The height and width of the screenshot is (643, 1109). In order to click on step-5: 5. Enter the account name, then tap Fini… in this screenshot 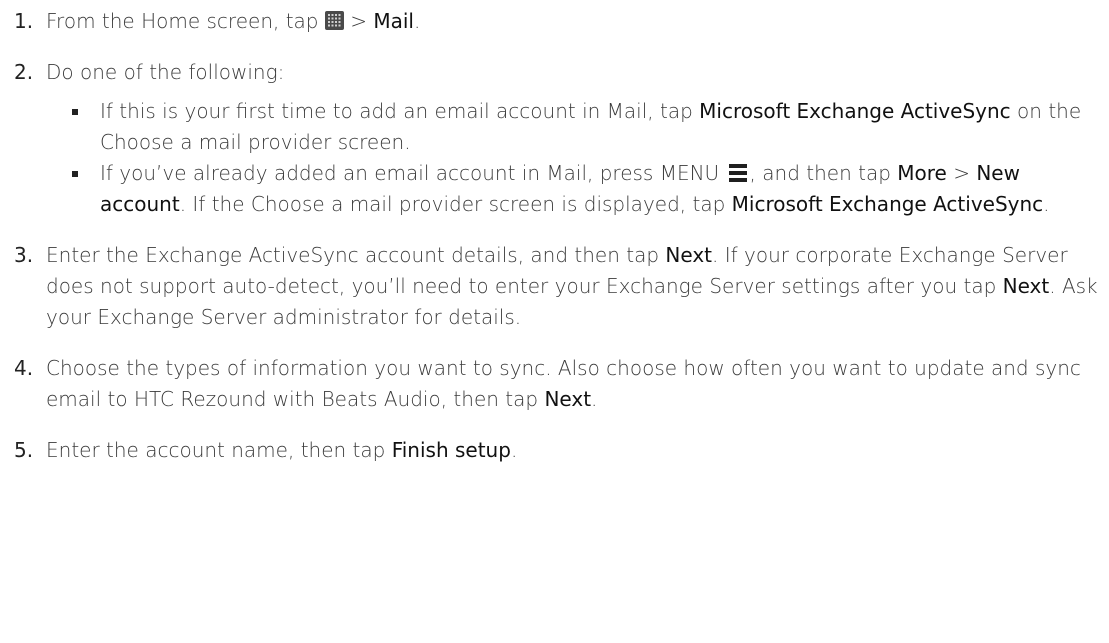, I will do `click(556, 450)`.